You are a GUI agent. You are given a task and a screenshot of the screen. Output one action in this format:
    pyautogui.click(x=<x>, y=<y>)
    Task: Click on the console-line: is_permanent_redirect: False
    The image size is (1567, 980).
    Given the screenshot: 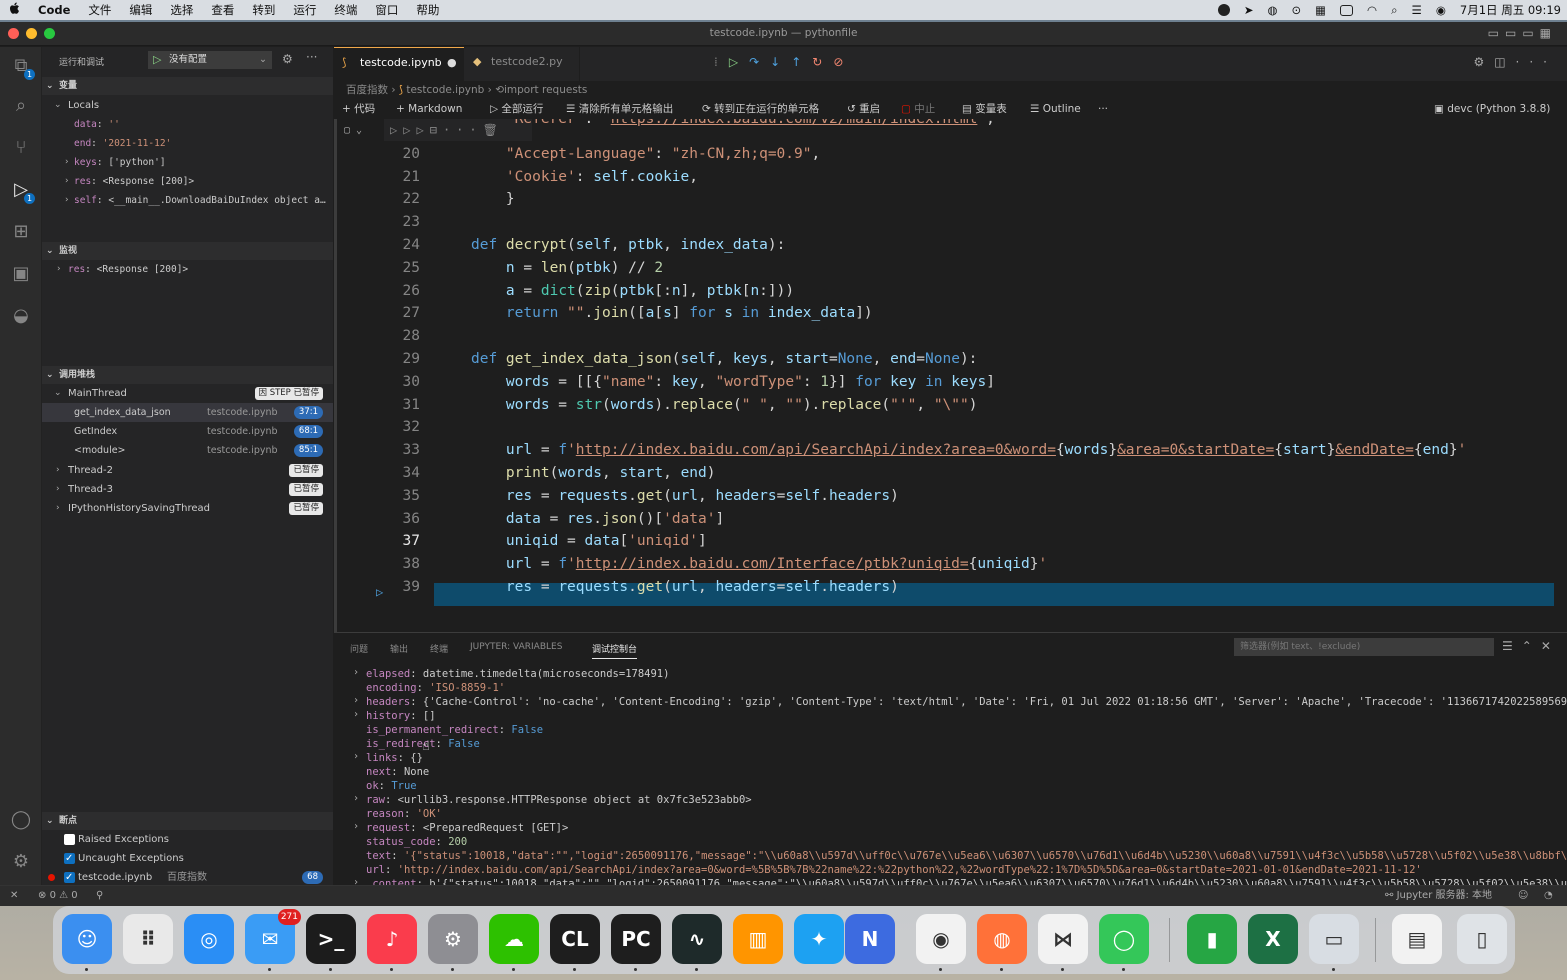 What is the action you would take?
    pyautogui.click(x=454, y=730)
    